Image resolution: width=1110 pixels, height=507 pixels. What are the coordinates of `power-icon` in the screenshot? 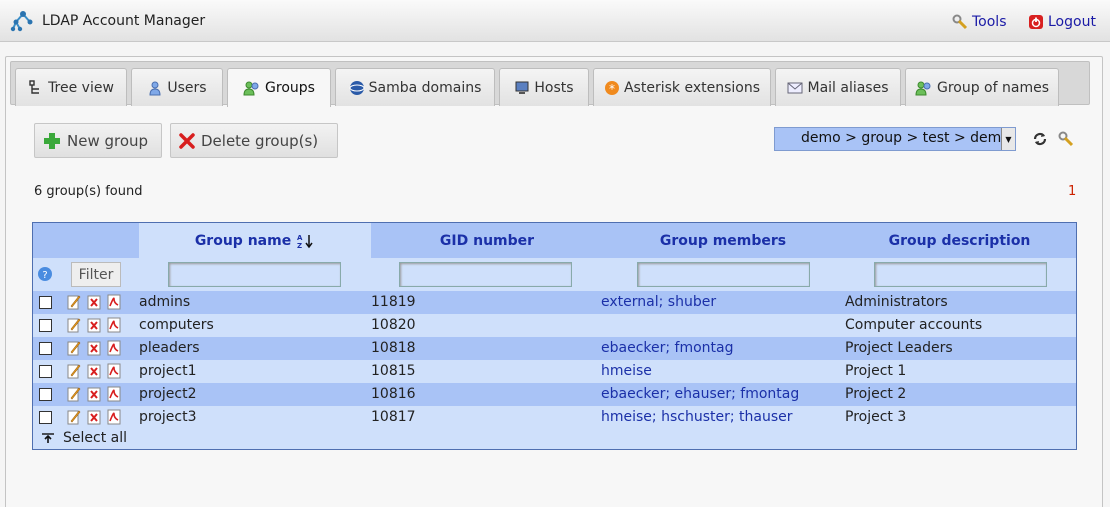 It's located at (1036, 22).